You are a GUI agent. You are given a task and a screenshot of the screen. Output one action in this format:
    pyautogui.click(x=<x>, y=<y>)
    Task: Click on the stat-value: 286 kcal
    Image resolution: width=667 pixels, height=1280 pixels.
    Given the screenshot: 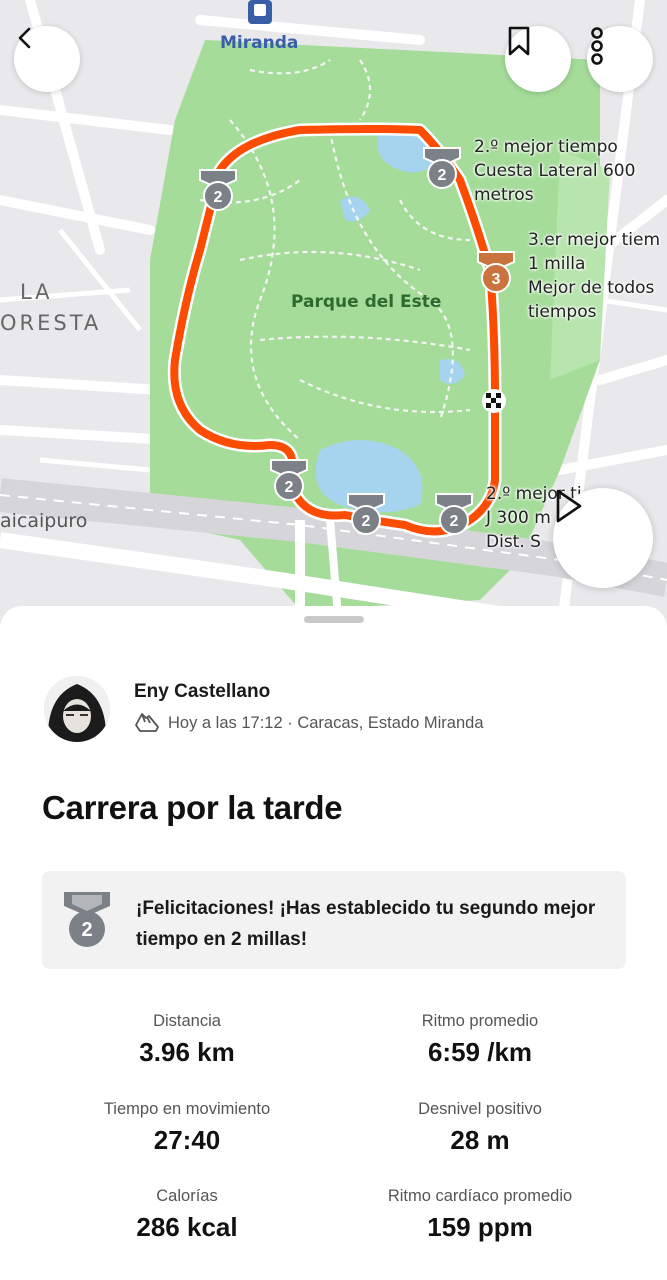 What is the action you would take?
    pyautogui.click(x=187, y=1227)
    